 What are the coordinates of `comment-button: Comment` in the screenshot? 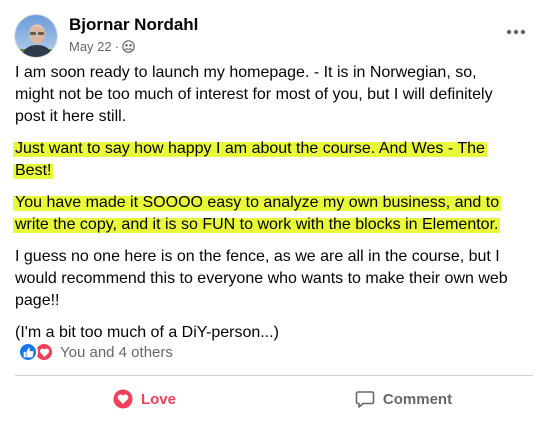 It's located at (403, 399).